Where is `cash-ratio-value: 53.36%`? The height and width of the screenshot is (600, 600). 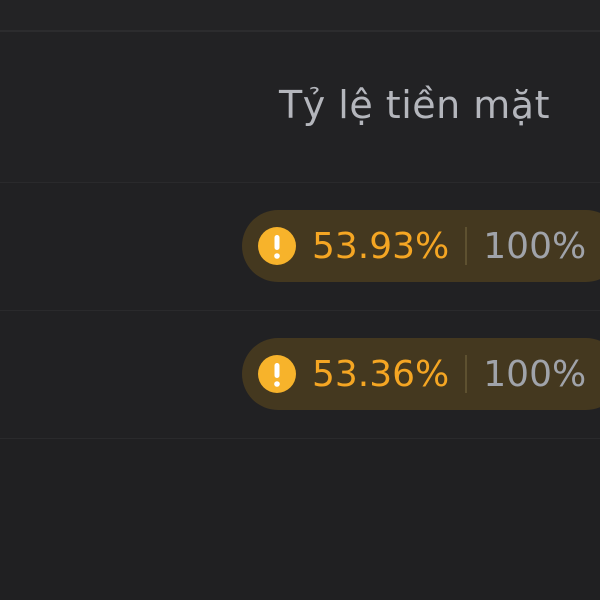 cash-ratio-value: 53.36% is located at coordinates (381, 374).